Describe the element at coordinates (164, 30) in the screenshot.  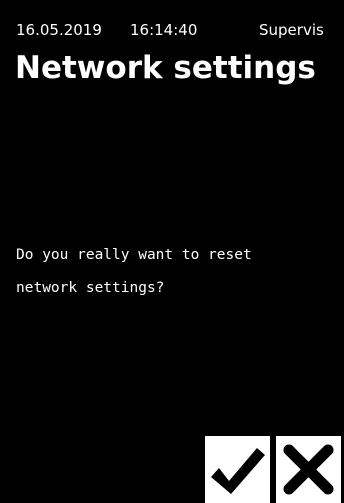
I see `status-time: 16:14:40` at that location.